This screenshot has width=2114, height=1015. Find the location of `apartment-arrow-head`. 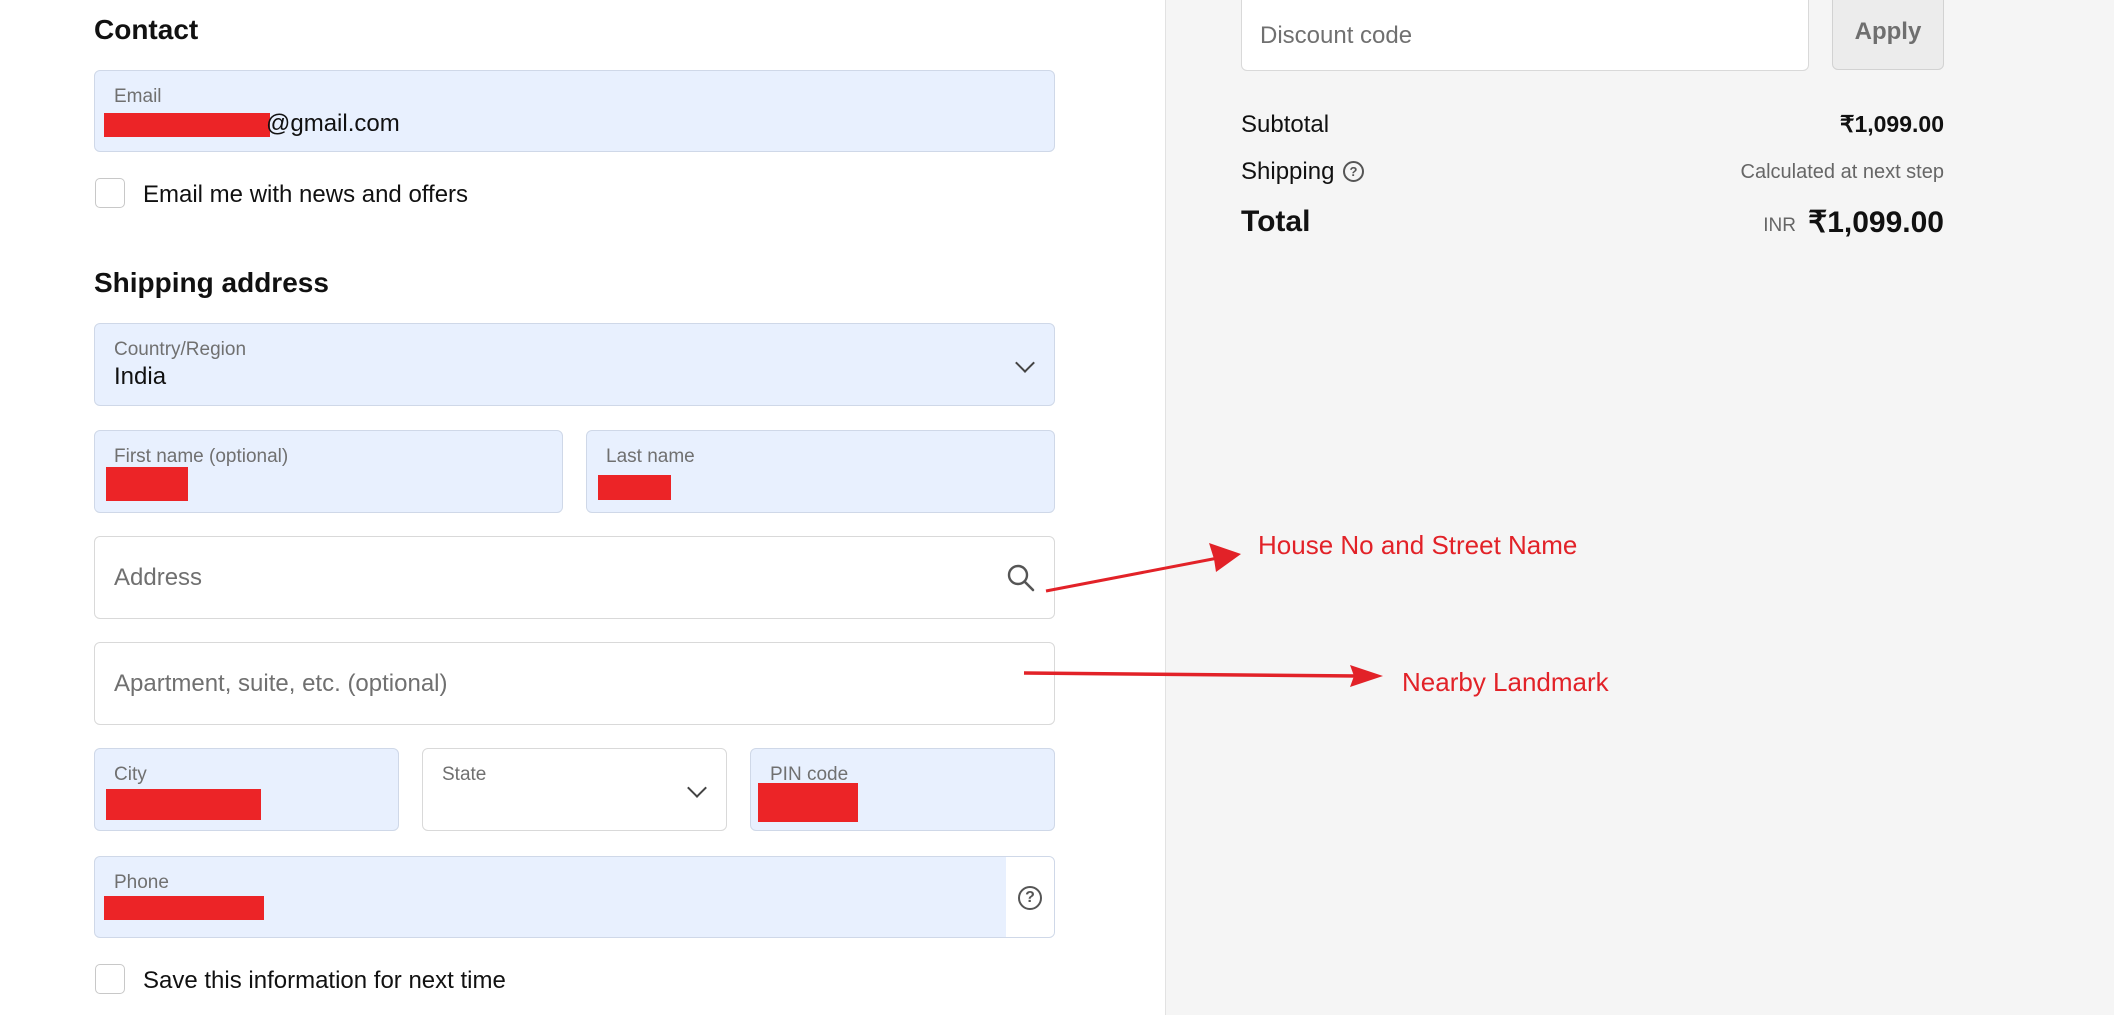

apartment-arrow-head is located at coordinates (1366, 676).